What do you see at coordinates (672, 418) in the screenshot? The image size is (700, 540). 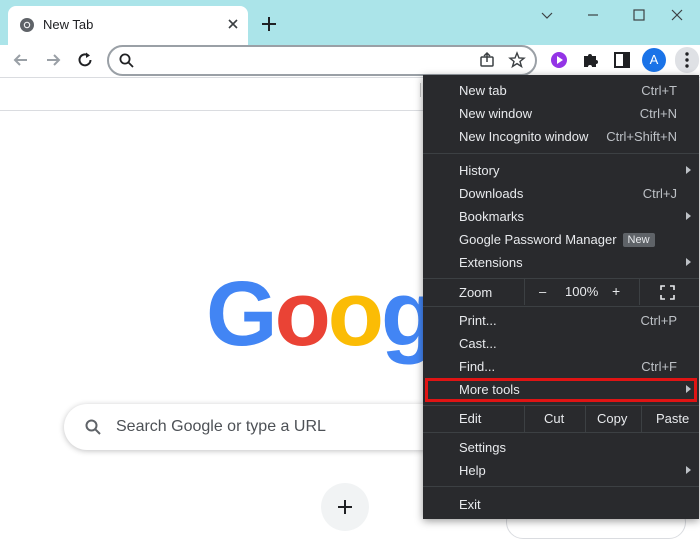 I see `paste-button: Paste` at bounding box center [672, 418].